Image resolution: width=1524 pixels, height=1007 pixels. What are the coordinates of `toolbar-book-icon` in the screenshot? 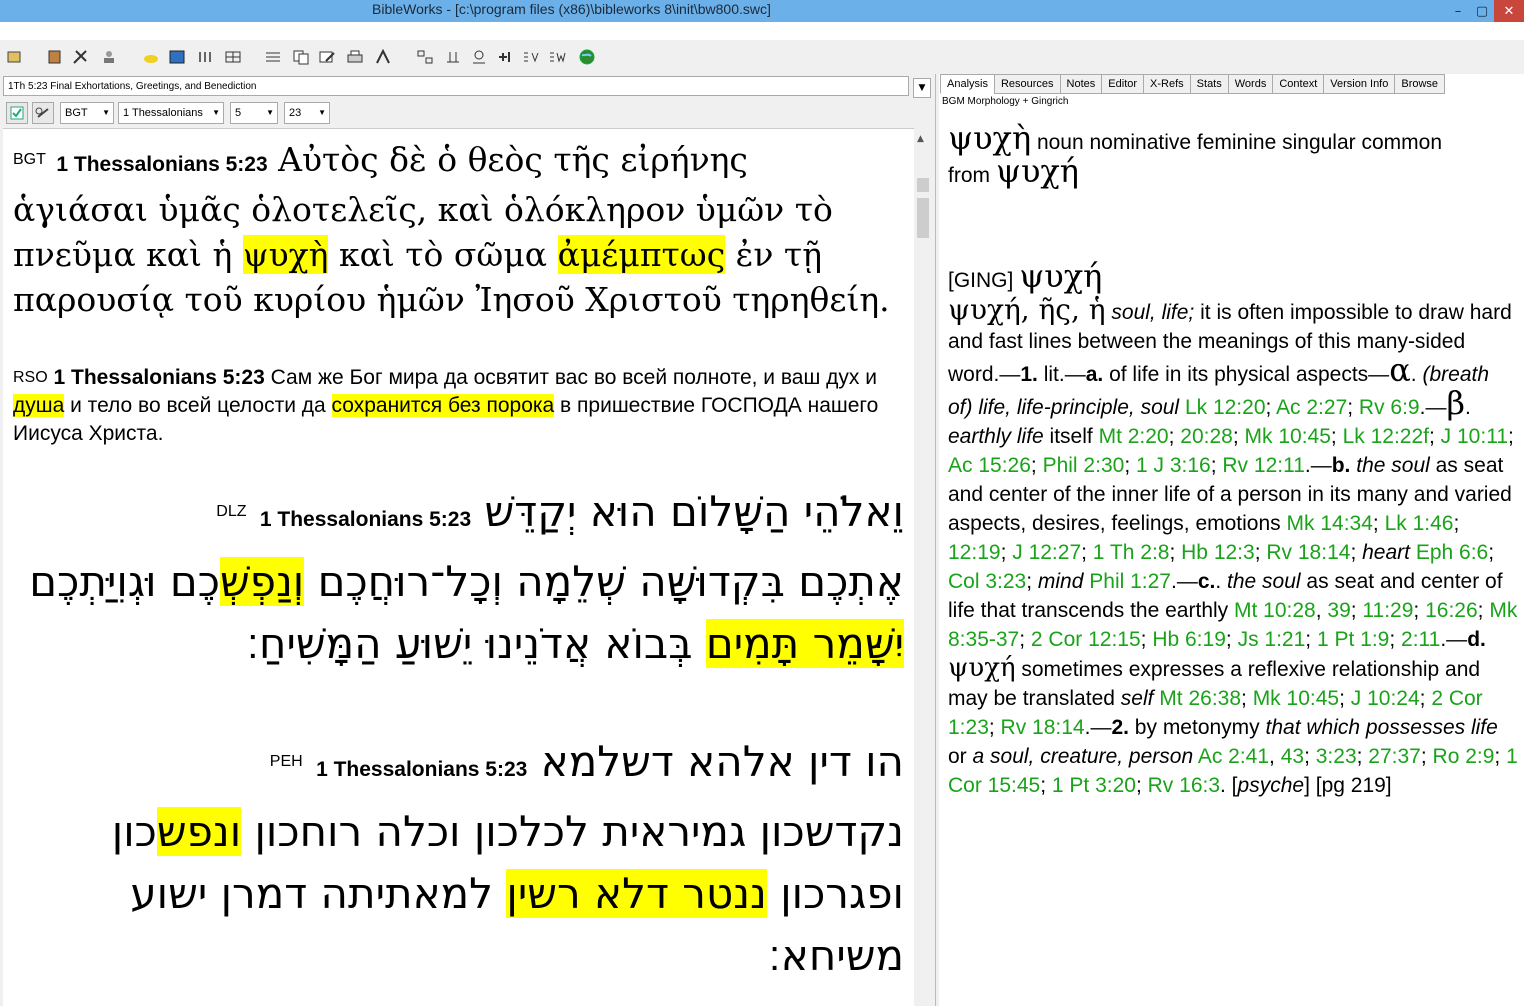 It's located at (55, 57).